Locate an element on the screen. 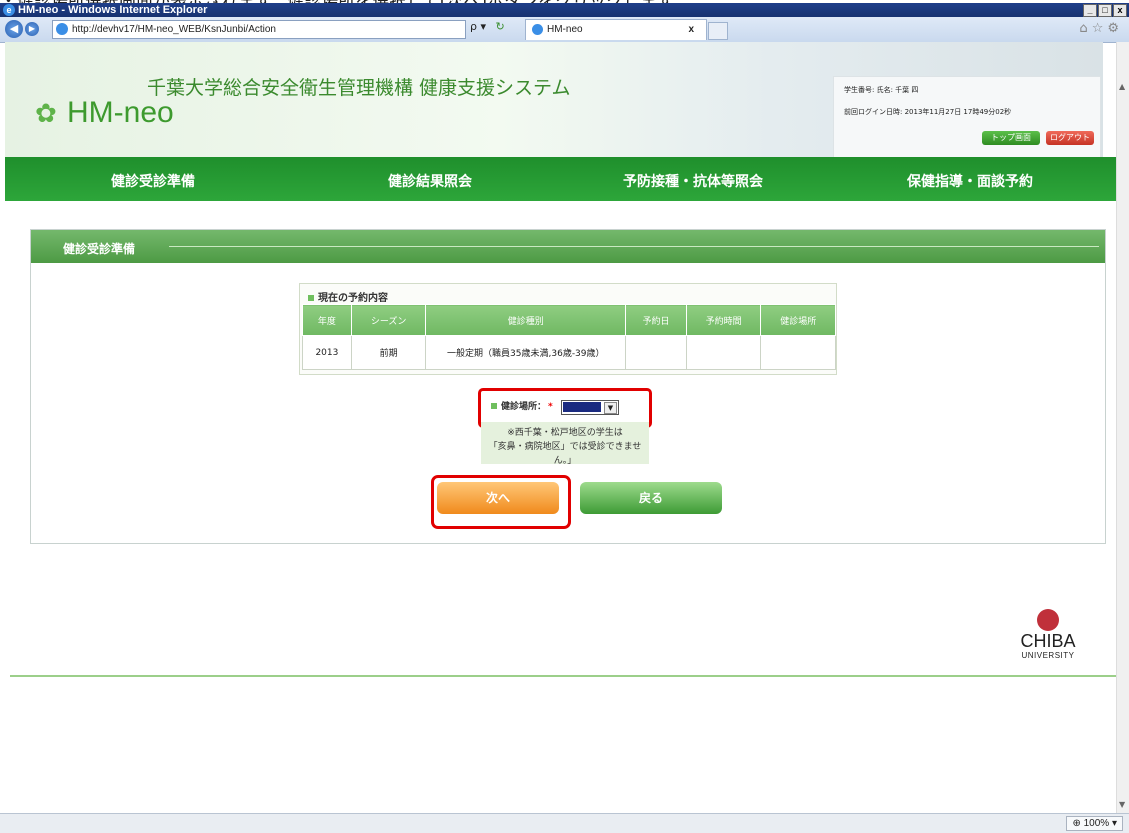 The height and width of the screenshot is (833, 1129). favorites-star-icon: ☆ is located at coordinates (1100, 28).